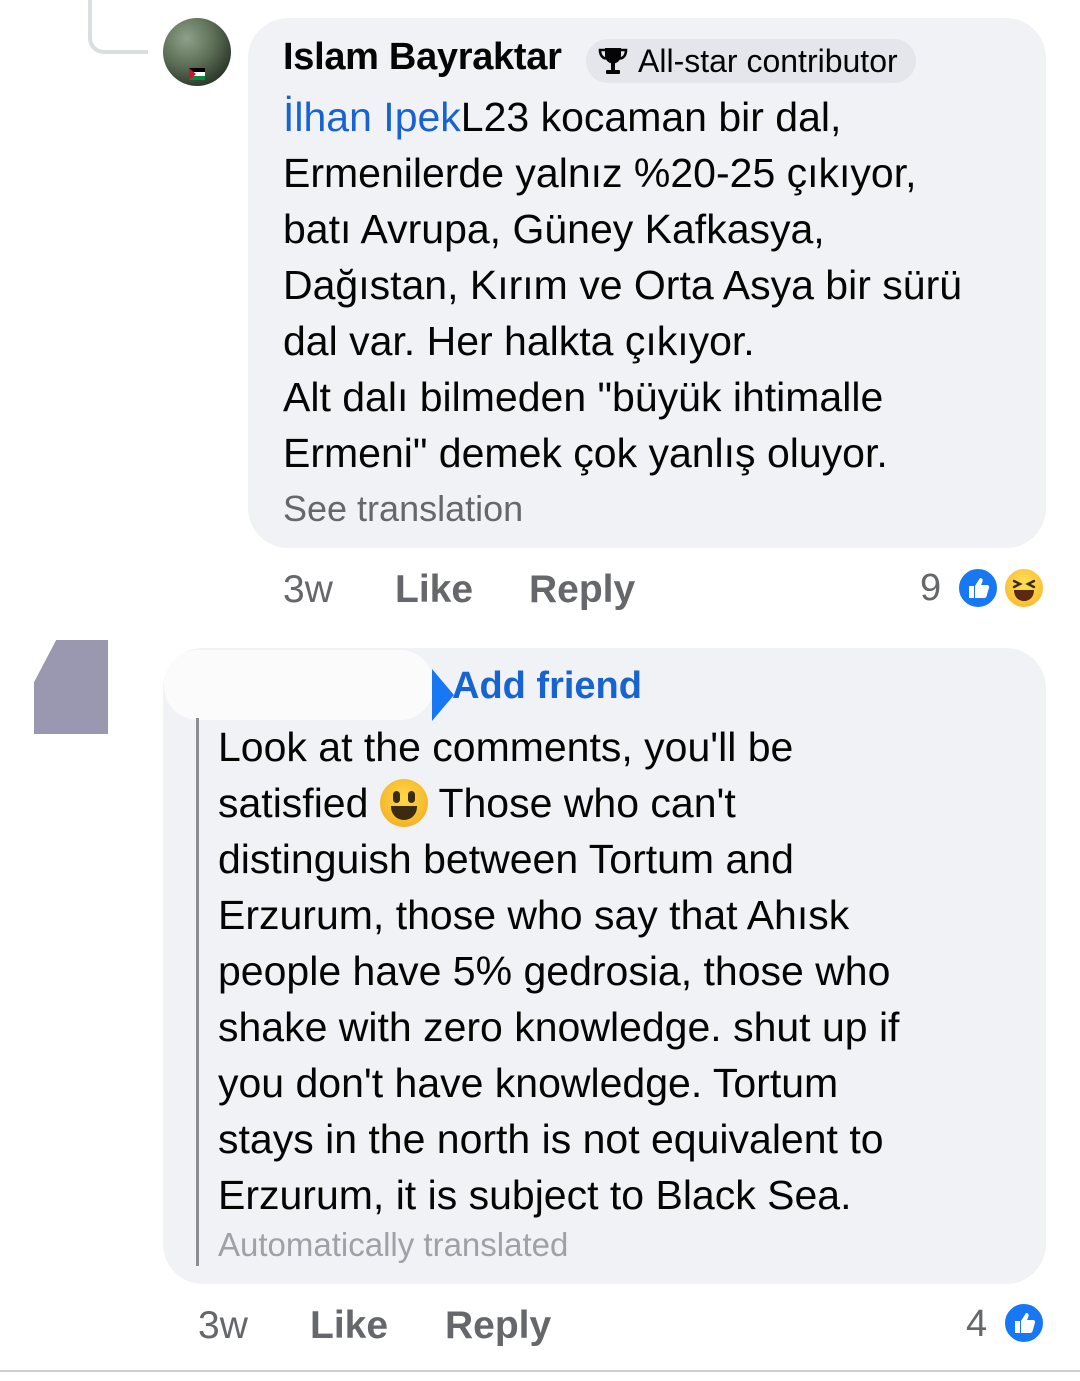  Describe the element at coordinates (540, 1371) in the screenshot. I see `divider` at that location.